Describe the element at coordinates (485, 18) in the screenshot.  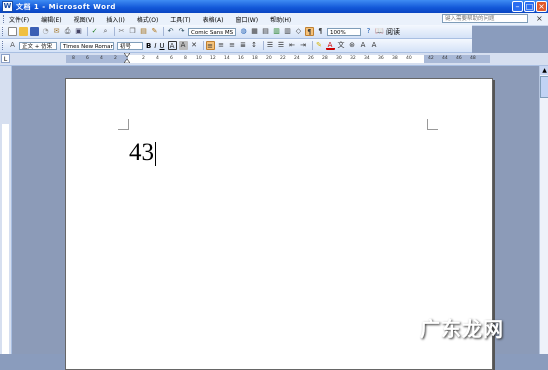
I see `help-search-input: 键入需要帮助的问题` at that location.